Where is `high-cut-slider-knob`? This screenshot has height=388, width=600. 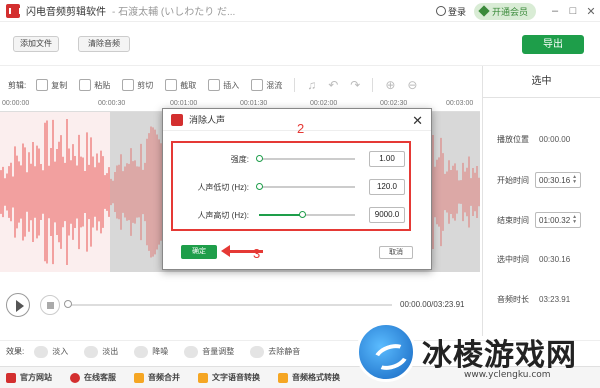 high-cut-slider-knob is located at coordinates (303, 214).